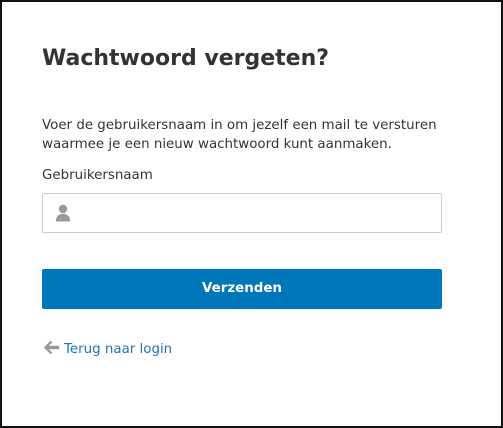 Image resolution: width=503 pixels, height=428 pixels. I want to click on back-to-login-link: Terug naar login, so click(107, 350).